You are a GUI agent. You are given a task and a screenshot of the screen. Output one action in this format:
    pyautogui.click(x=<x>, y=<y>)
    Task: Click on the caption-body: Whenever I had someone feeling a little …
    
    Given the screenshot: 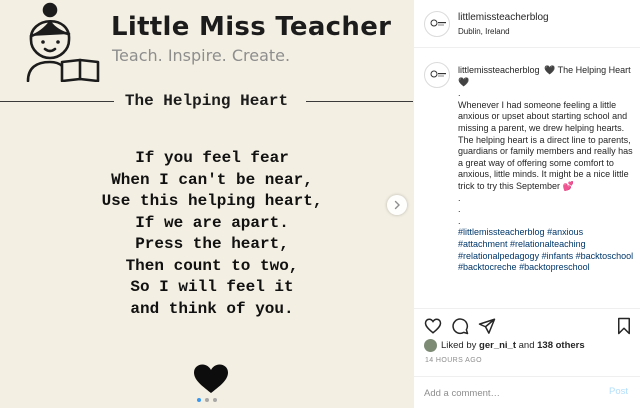 What is the action you would take?
    pyautogui.click(x=545, y=145)
    